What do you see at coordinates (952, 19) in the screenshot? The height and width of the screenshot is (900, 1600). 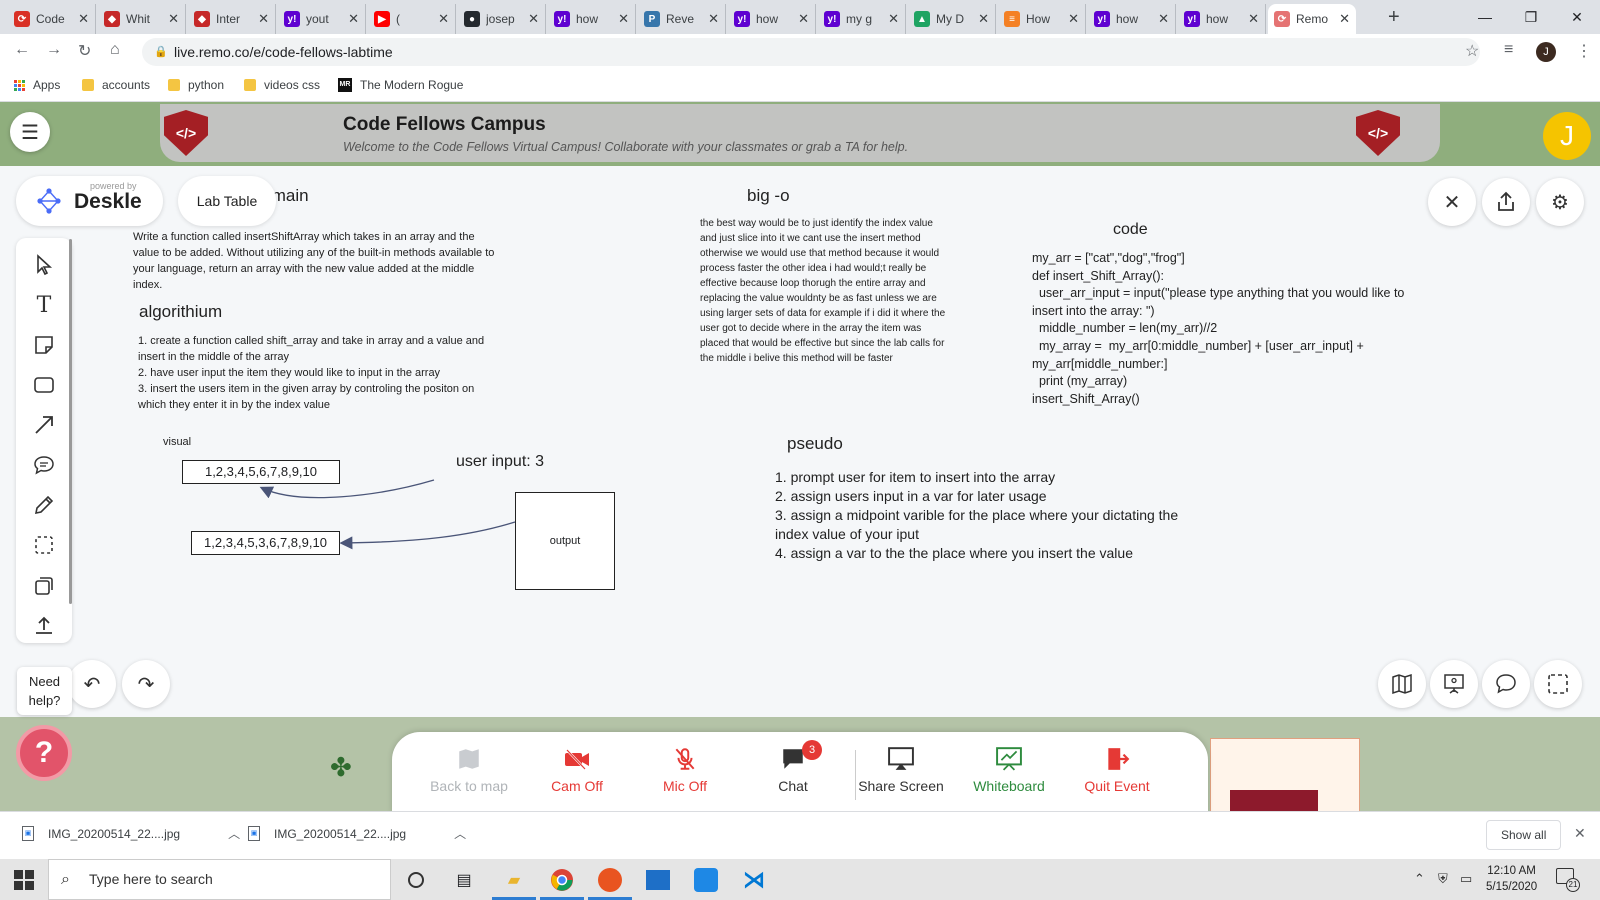 I see `browser-tab: ▲ My D ✕` at bounding box center [952, 19].